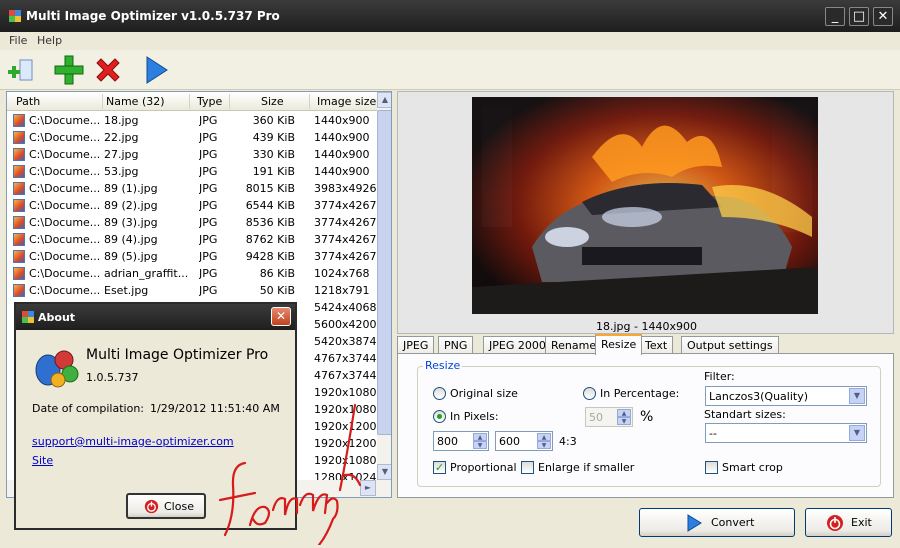  I want to click on cell-image-size: 5420x3874, so click(345, 341).